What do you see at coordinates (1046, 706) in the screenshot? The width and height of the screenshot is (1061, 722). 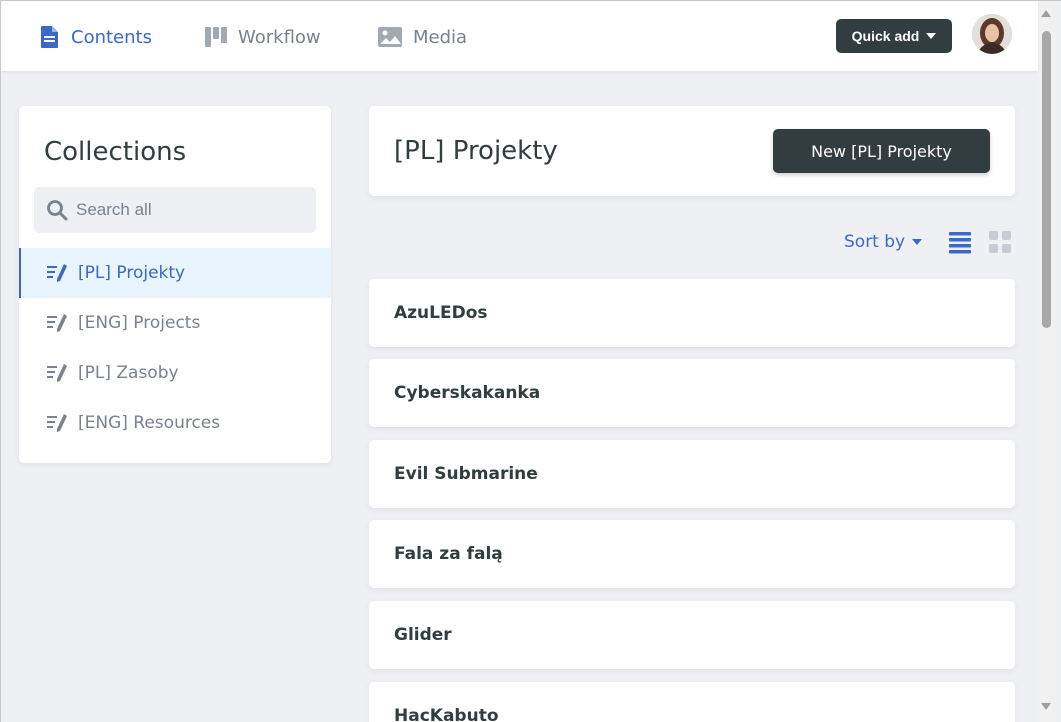 I see `scroll-down-arrow-icon` at bounding box center [1046, 706].